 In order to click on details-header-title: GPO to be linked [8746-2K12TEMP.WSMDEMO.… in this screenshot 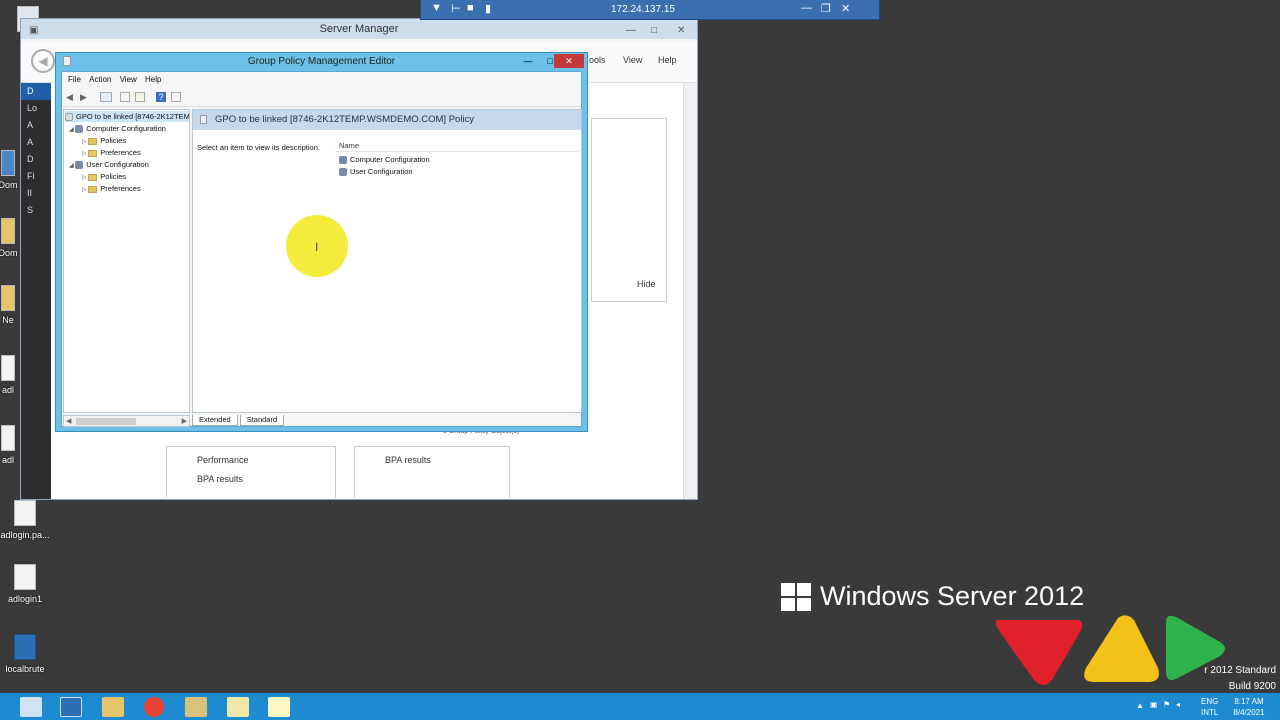, I will do `click(345, 119)`.